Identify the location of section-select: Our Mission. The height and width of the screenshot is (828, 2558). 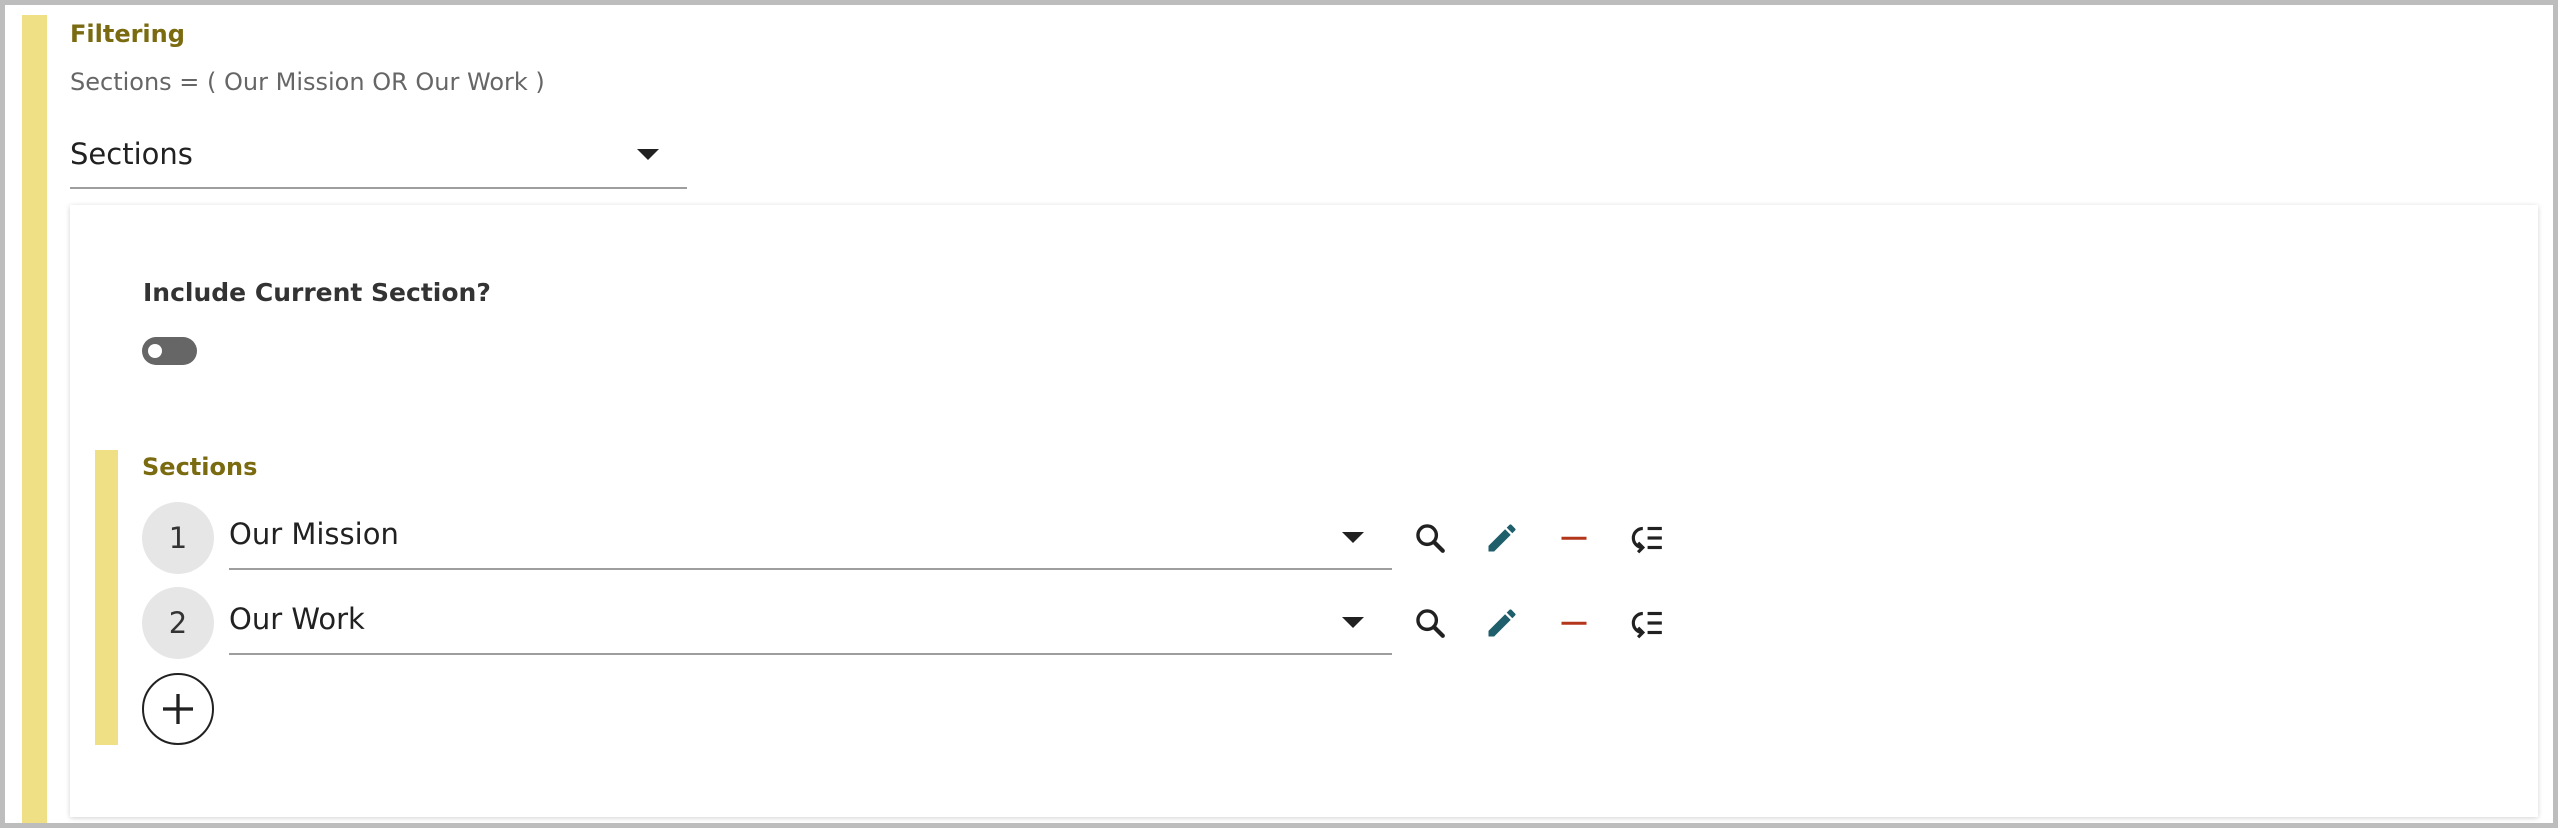
(810, 536).